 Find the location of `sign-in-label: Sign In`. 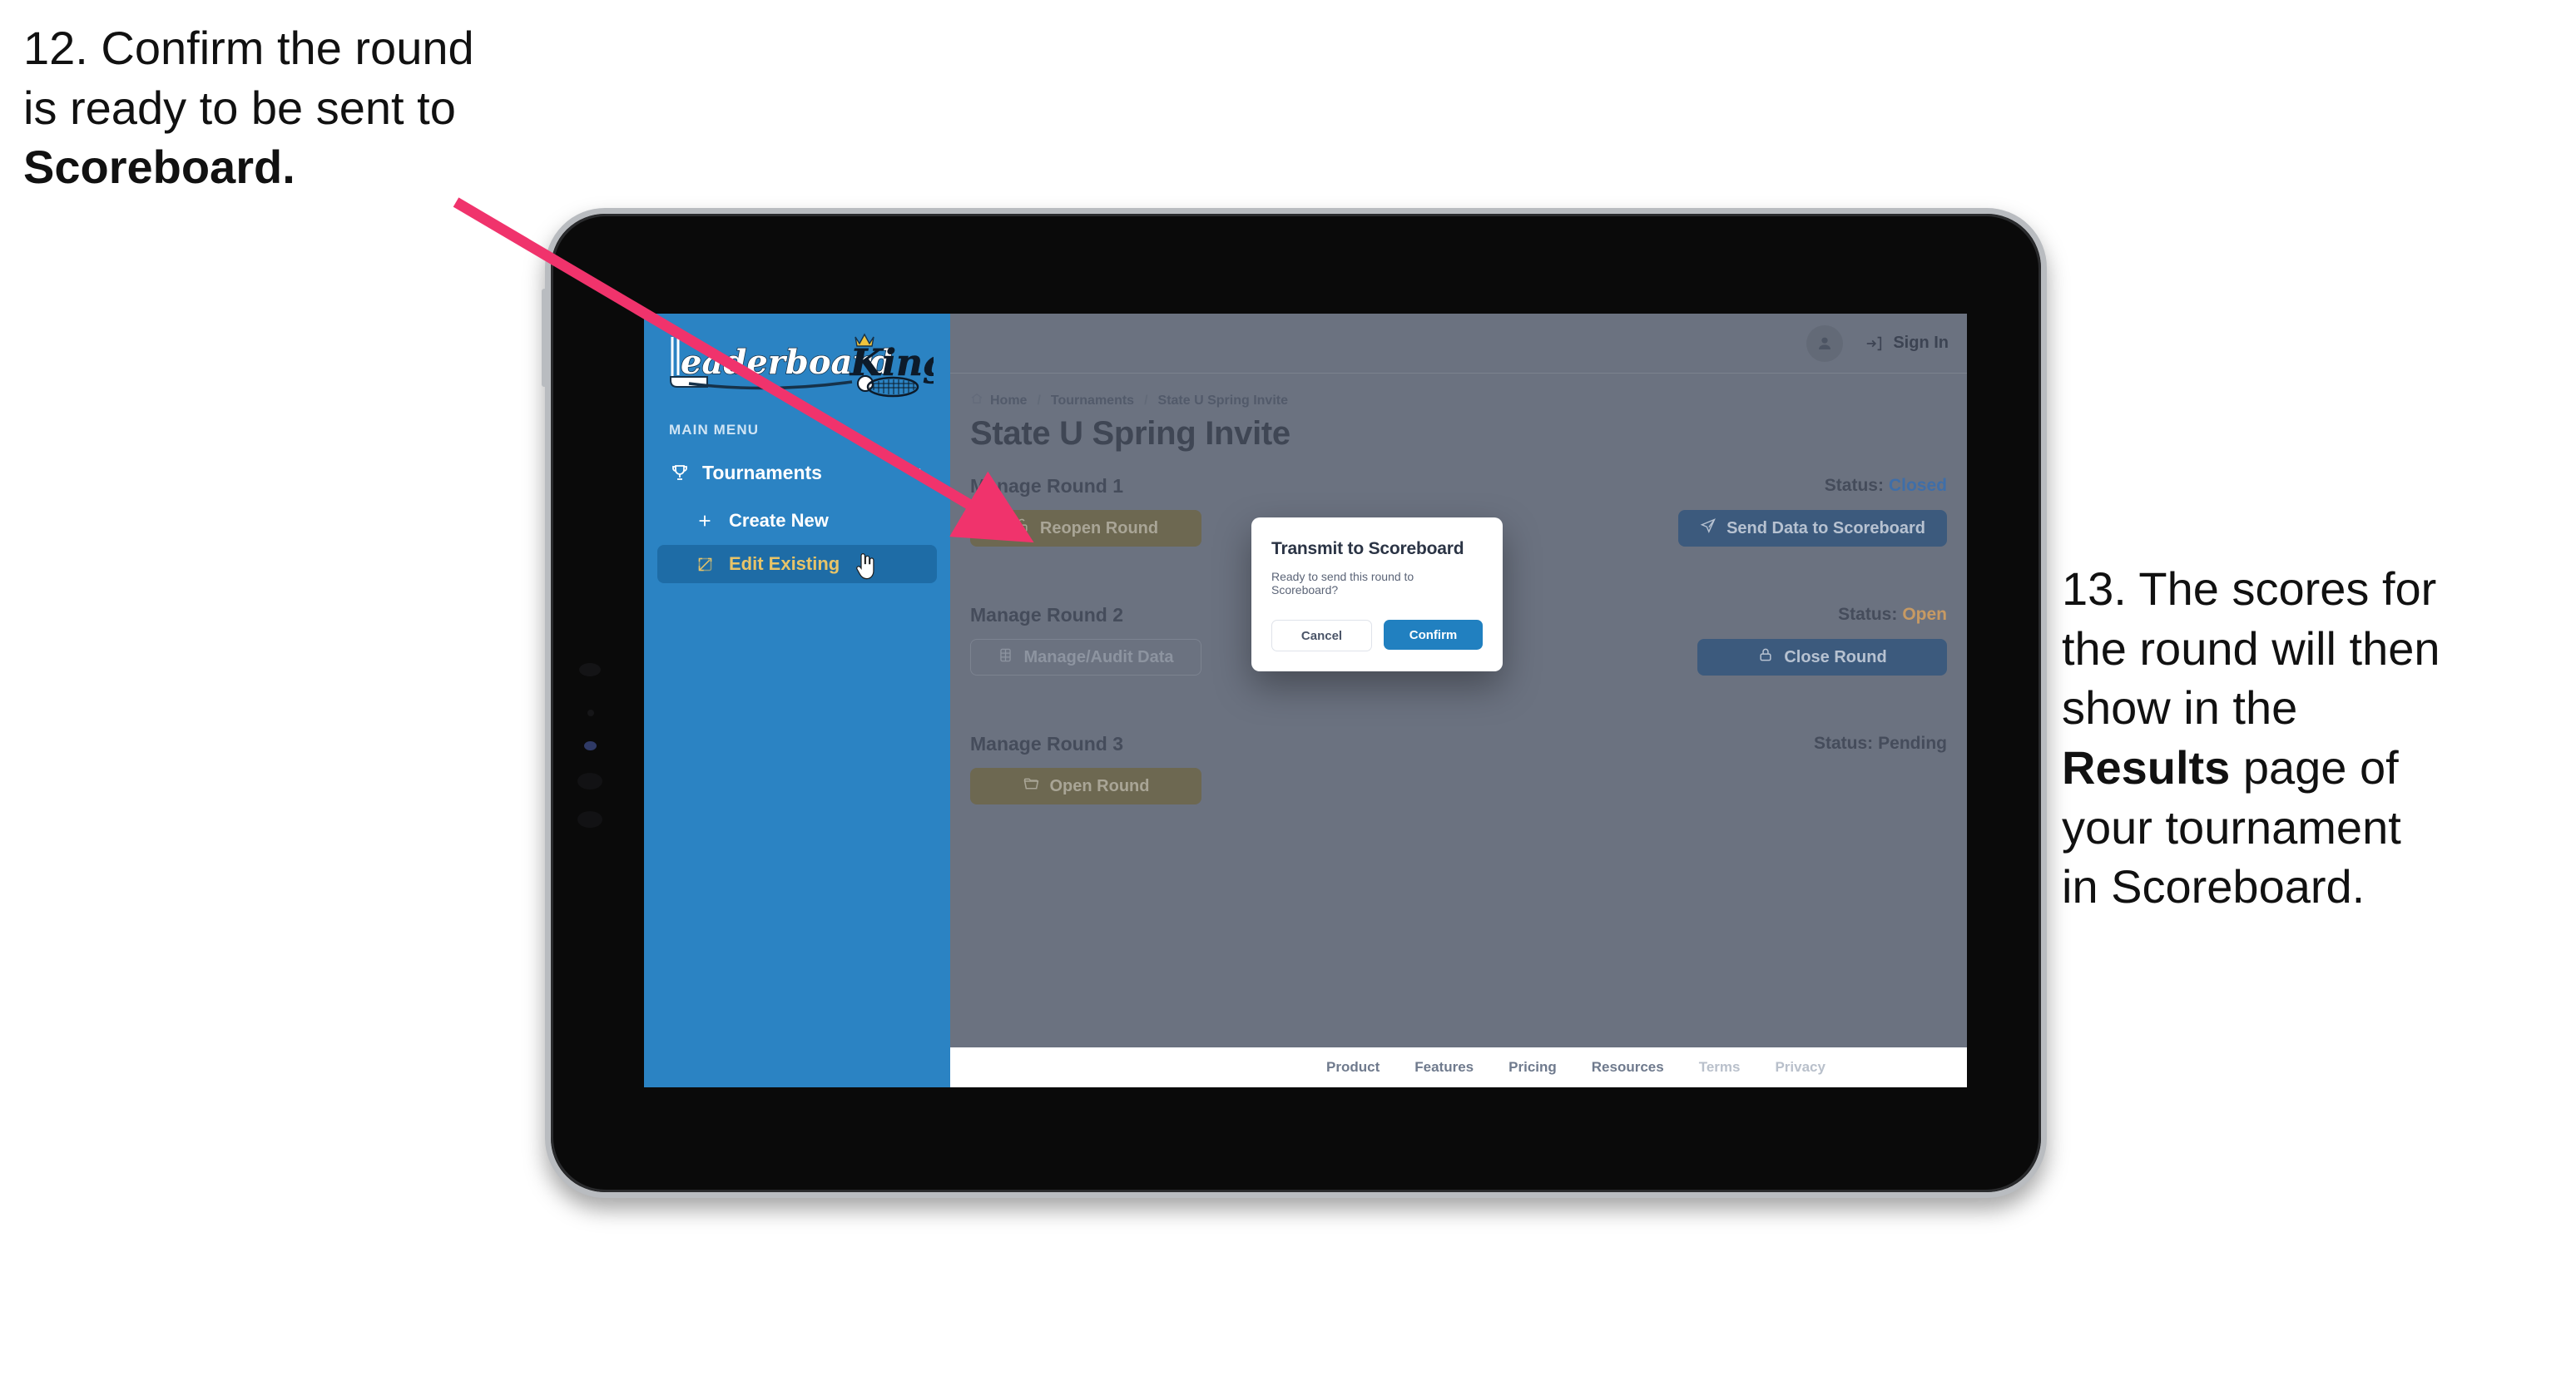

sign-in-label: Sign In is located at coordinates (1921, 343).